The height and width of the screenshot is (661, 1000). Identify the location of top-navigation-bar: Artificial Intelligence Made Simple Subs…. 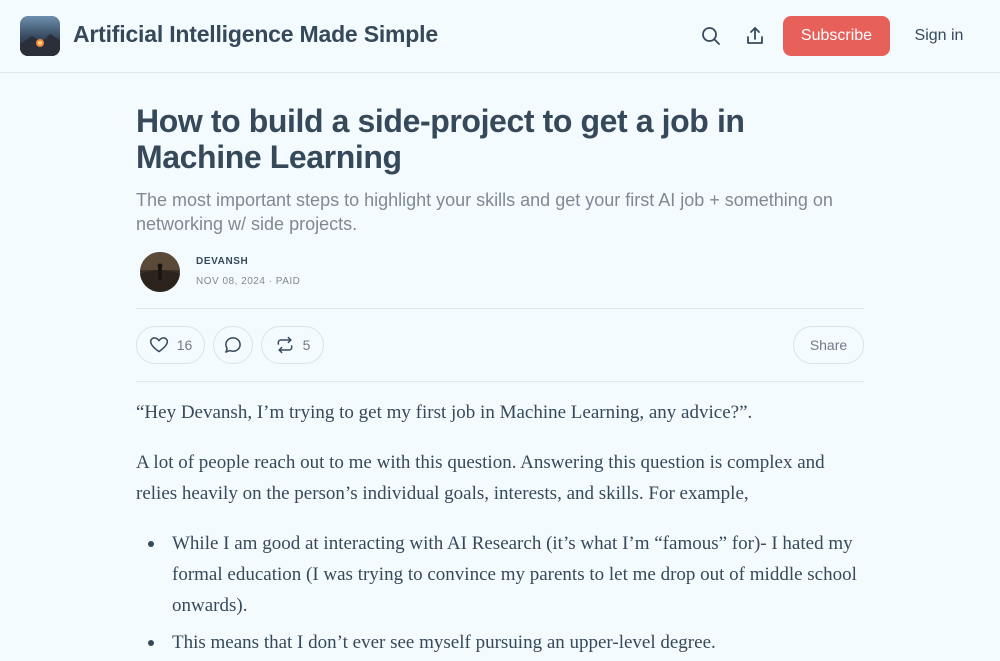
(500, 36).